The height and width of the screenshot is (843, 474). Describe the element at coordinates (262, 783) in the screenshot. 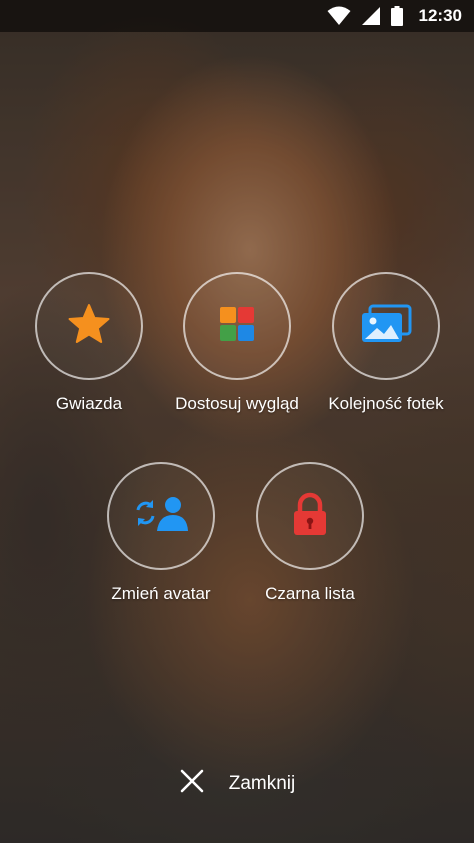

I see `close-label: Zamknij` at that location.